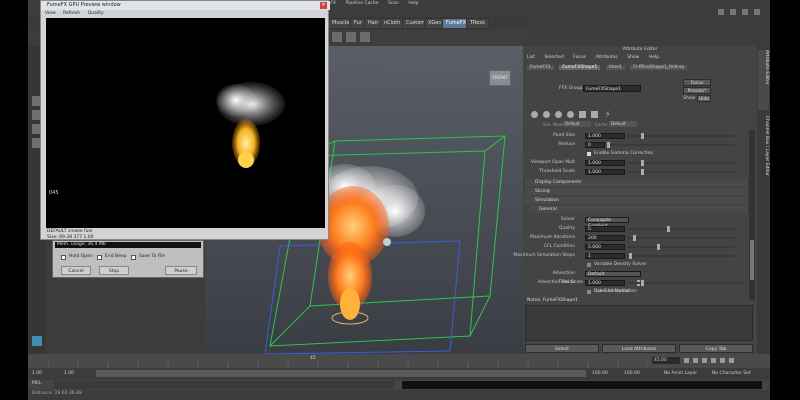  What do you see at coordinates (763, 161) in the screenshot?
I see `side-tab-channel-box: Channel Box / Layer Editor` at bounding box center [763, 161].